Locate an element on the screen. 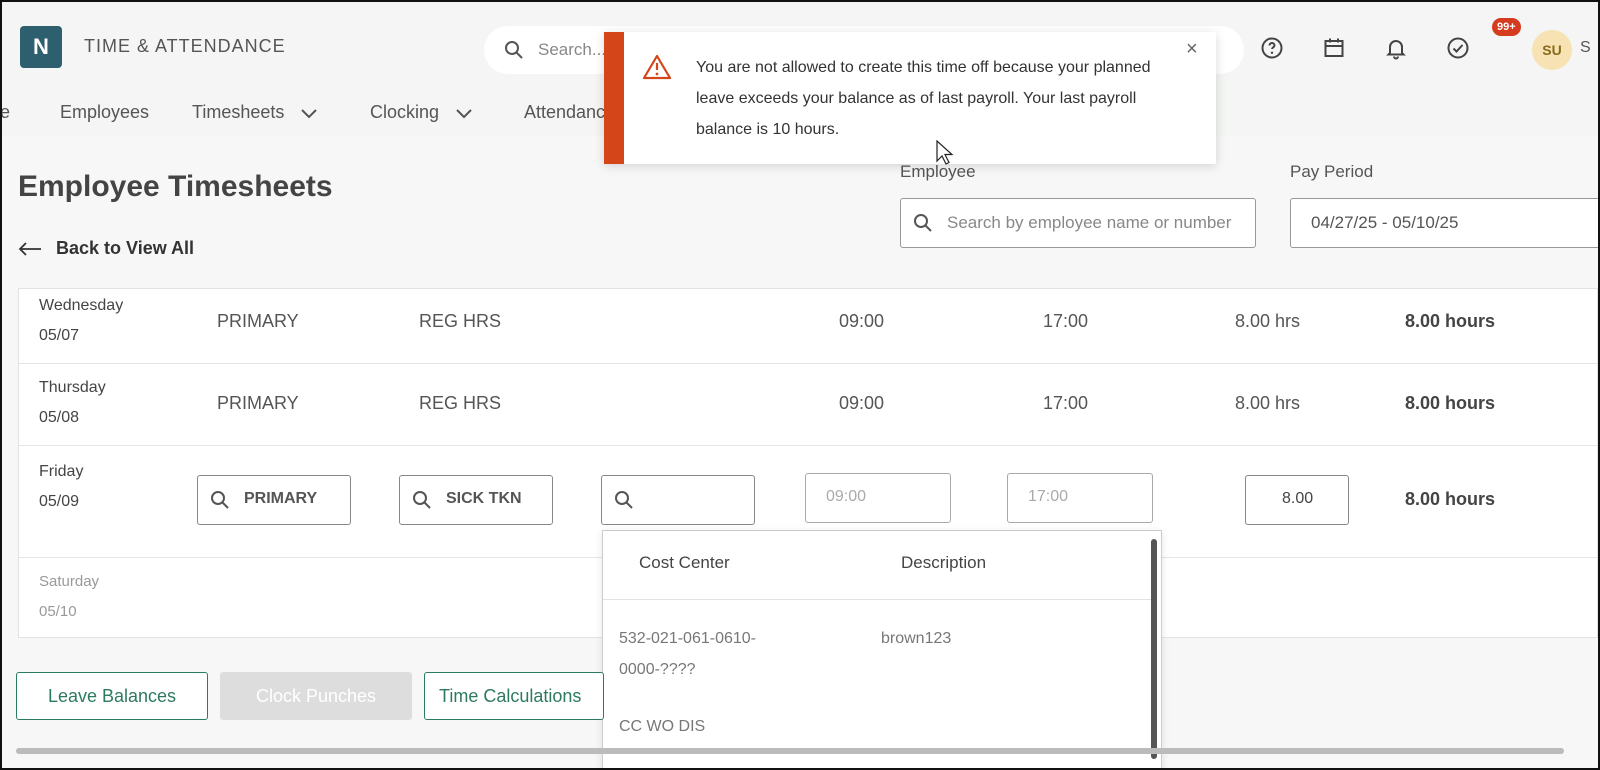  leave-balances-button: Leave Balances is located at coordinates (112, 696).